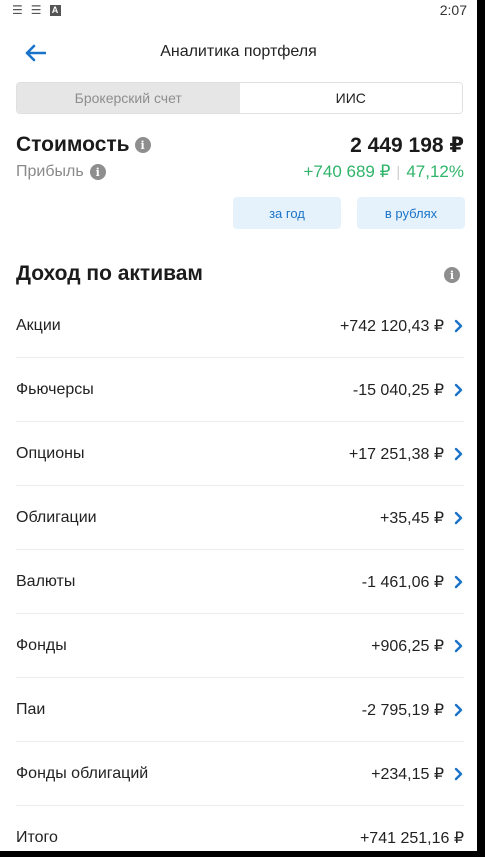 Image resolution: width=485 pixels, height=857 pixels. What do you see at coordinates (240, 774) in the screenshot?
I see `list-item: Фонды облигаций +234,15 ₽` at bounding box center [240, 774].